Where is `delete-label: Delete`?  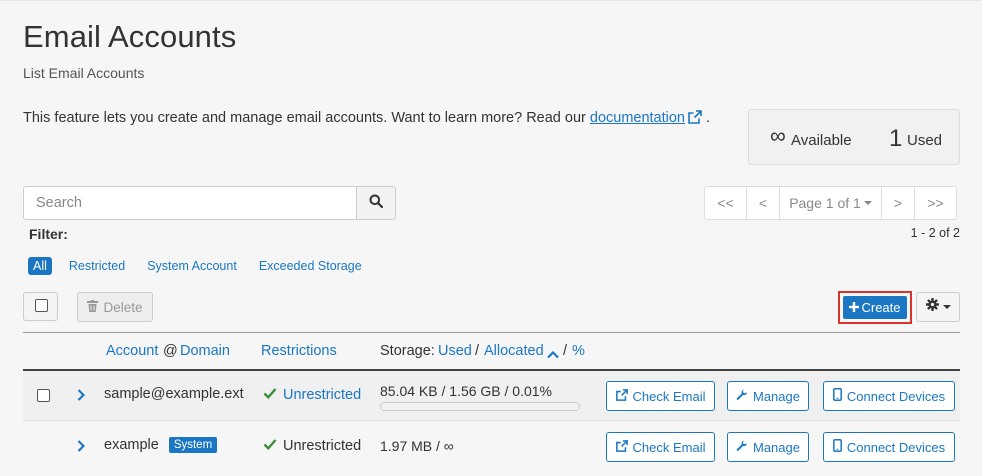 delete-label: Delete is located at coordinates (123, 307).